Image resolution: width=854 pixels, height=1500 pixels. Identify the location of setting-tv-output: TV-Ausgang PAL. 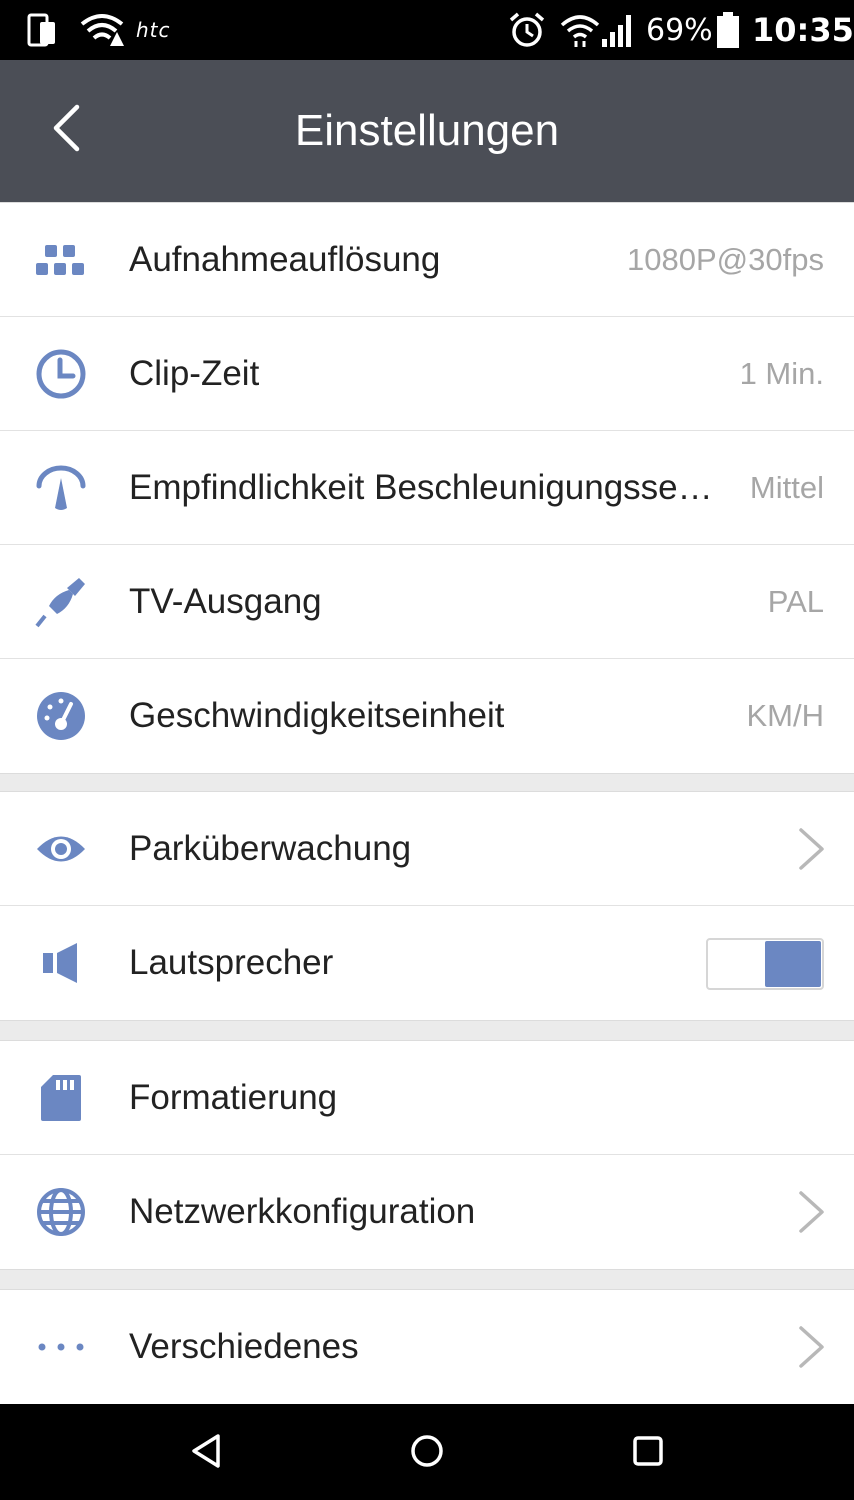
(427, 602).